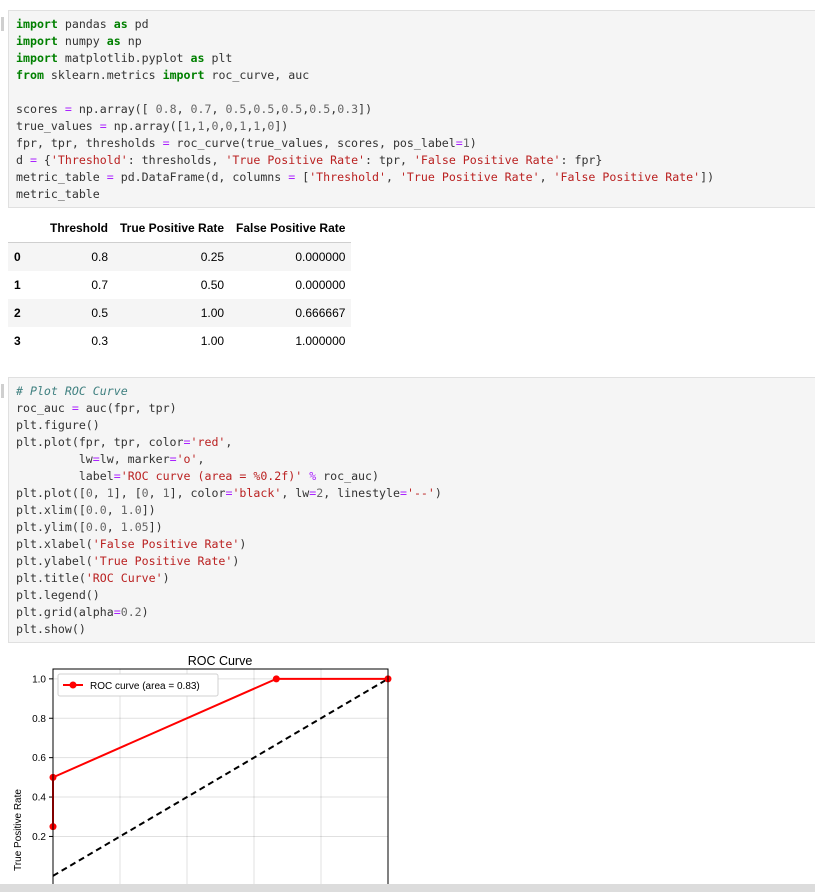  What do you see at coordinates (152, 126) in the screenshot?
I see `code-line: true_values = np.array([1,1,0,0,1,1,0])` at bounding box center [152, 126].